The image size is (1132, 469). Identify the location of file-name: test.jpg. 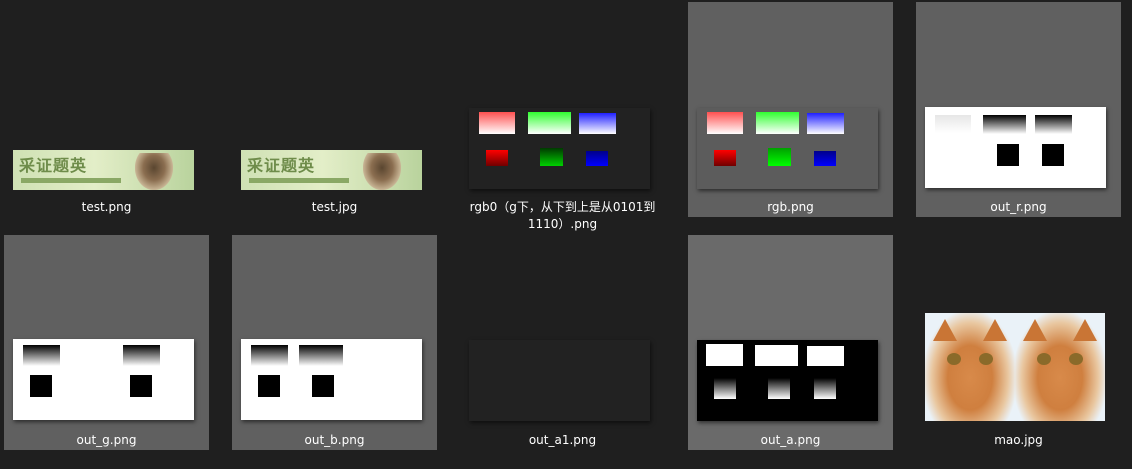
(334, 207).